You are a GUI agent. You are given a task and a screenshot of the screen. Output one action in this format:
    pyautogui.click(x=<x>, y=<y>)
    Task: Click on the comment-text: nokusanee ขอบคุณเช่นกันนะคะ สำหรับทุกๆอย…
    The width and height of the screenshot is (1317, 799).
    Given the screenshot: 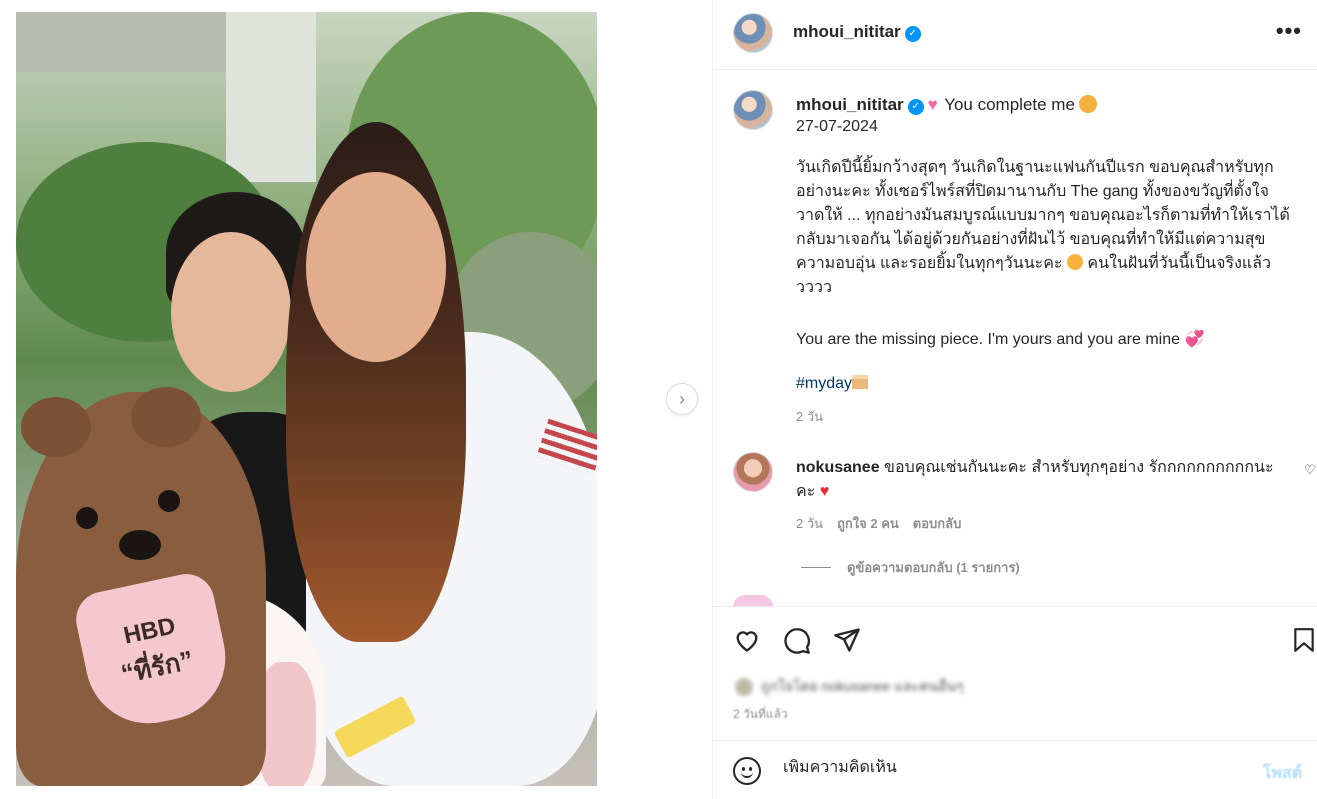 What is the action you would take?
    pyautogui.click(x=1041, y=480)
    